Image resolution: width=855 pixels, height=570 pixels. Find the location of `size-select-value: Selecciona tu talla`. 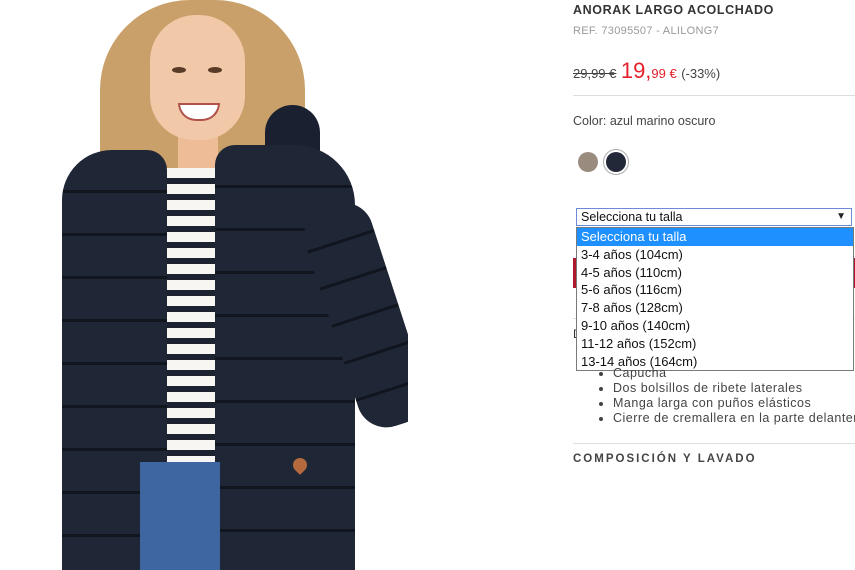

size-select-value: Selecciona tu talla is located at coordinates (632, 217).